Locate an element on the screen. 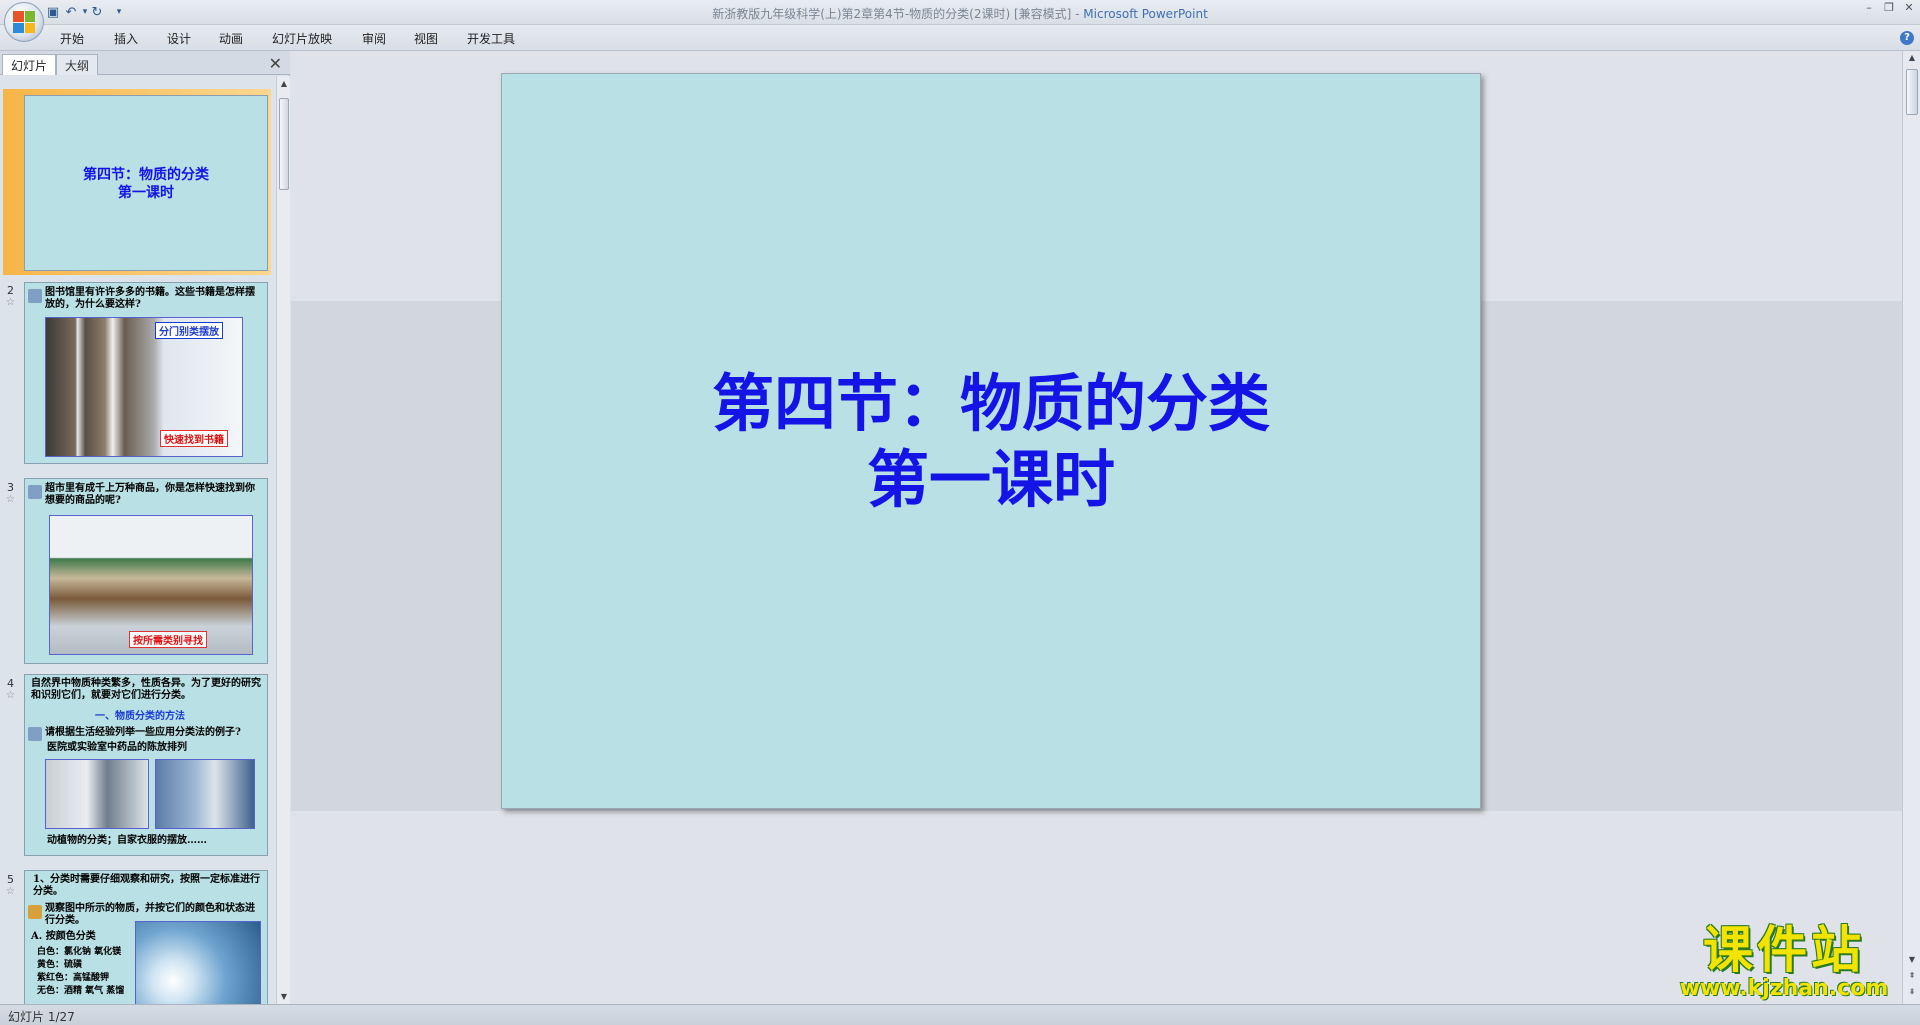 This screenshot has height=1025, width=1920. thumb5-row: 白色：氯化钠 氧化镁 is located at coordinates (79, 952).